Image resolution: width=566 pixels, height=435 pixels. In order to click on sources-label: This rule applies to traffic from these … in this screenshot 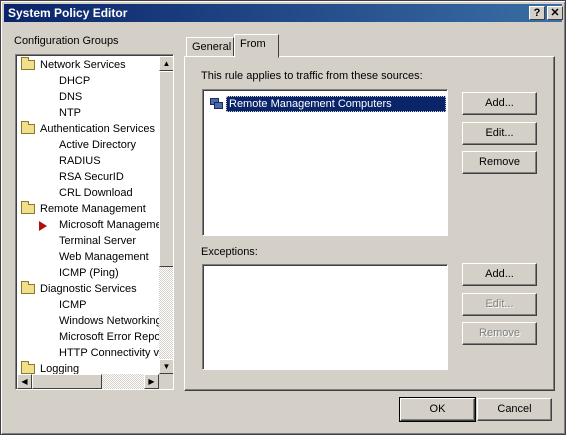, I will do `click(312, 76)`.